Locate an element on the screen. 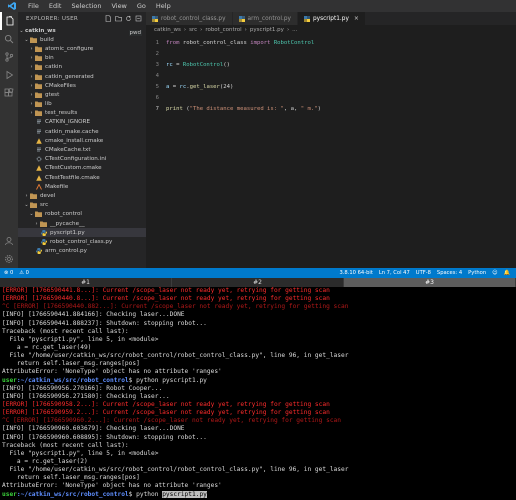 The height and width of the screenshot is (500, 516). warnings-indicator: ⚠ 0 is located at coordinates (24, 273).